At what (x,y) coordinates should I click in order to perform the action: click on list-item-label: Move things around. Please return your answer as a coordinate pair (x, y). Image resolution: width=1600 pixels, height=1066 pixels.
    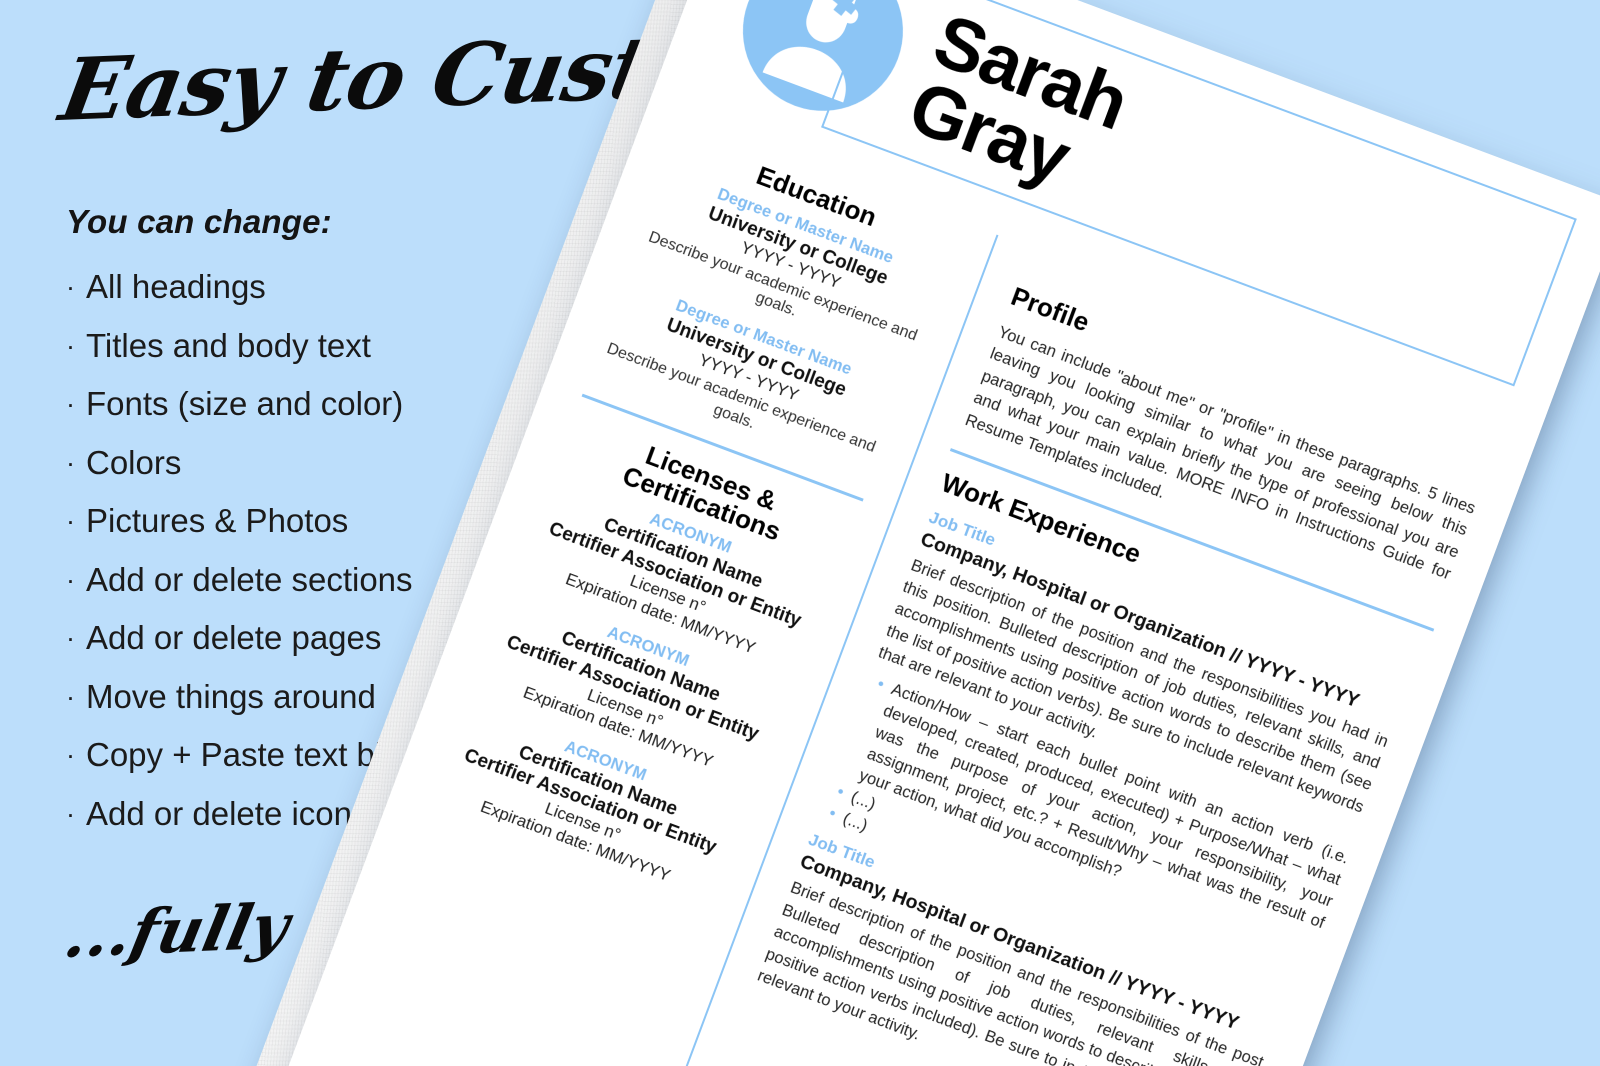
    Looking at the image, I should click on (231, 696).